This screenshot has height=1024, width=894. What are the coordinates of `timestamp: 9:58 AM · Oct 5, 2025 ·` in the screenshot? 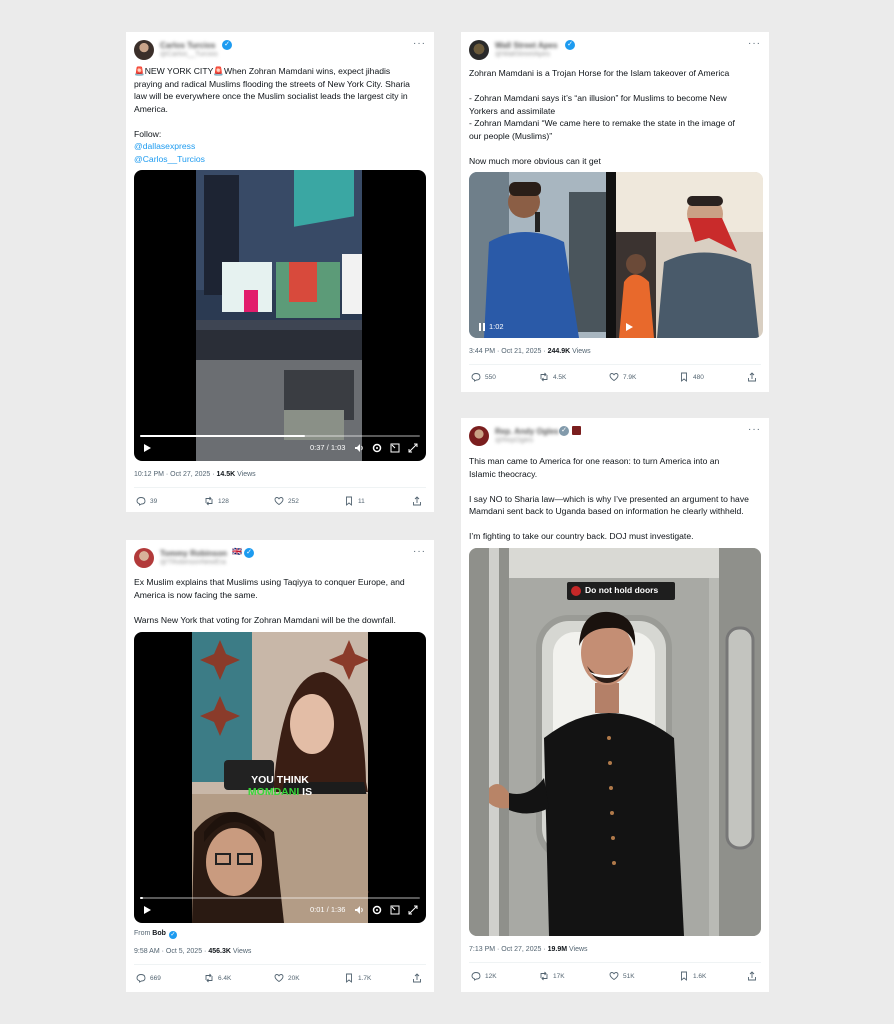 It's located at (171, 951).